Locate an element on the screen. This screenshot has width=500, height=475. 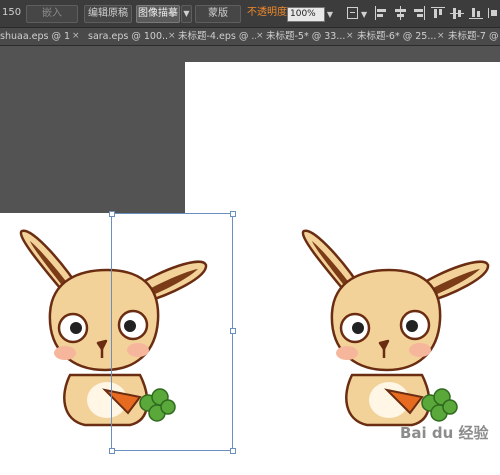
opacity-label: 不透明度 is located at coordinates (267, 14).